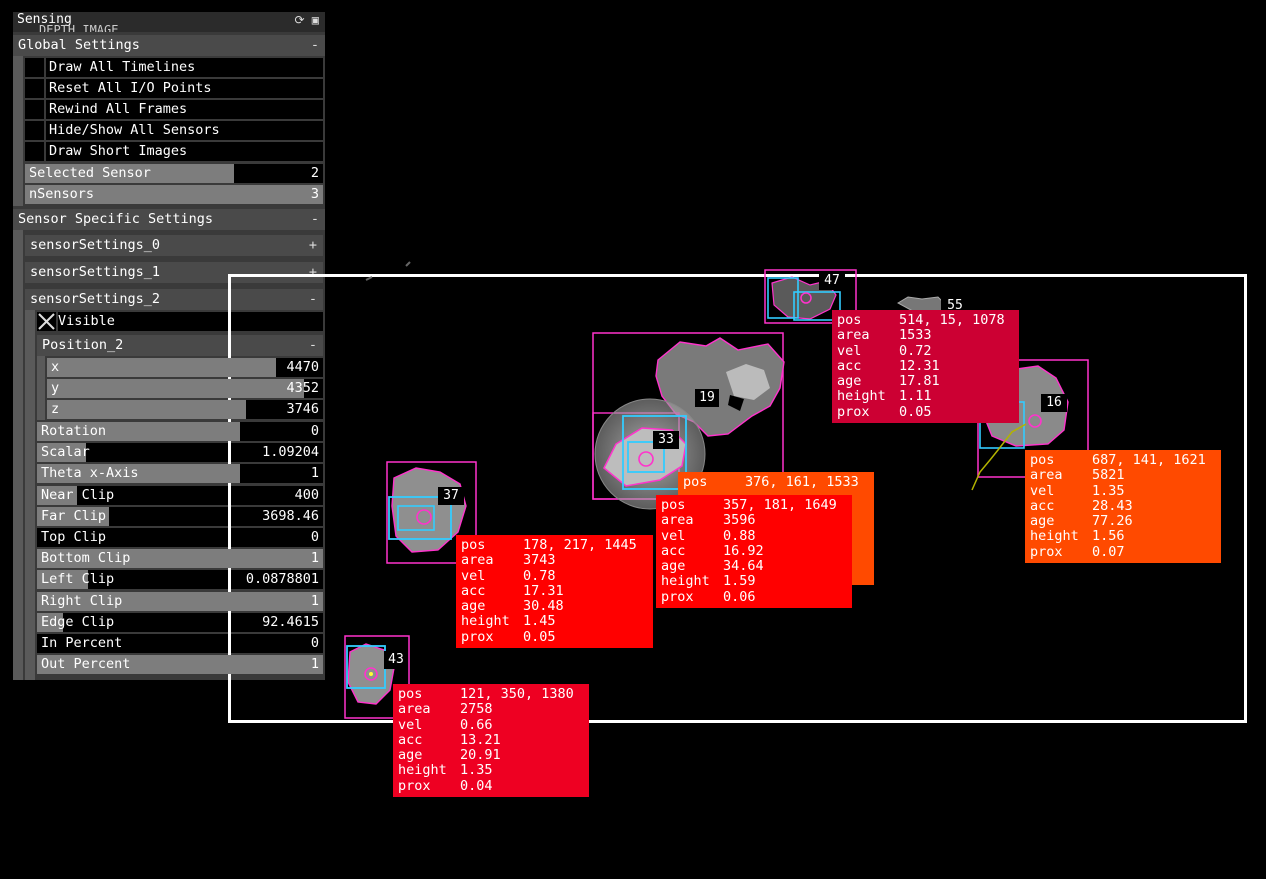  I want to click on blob-id-37: 37, so click(451, 496).